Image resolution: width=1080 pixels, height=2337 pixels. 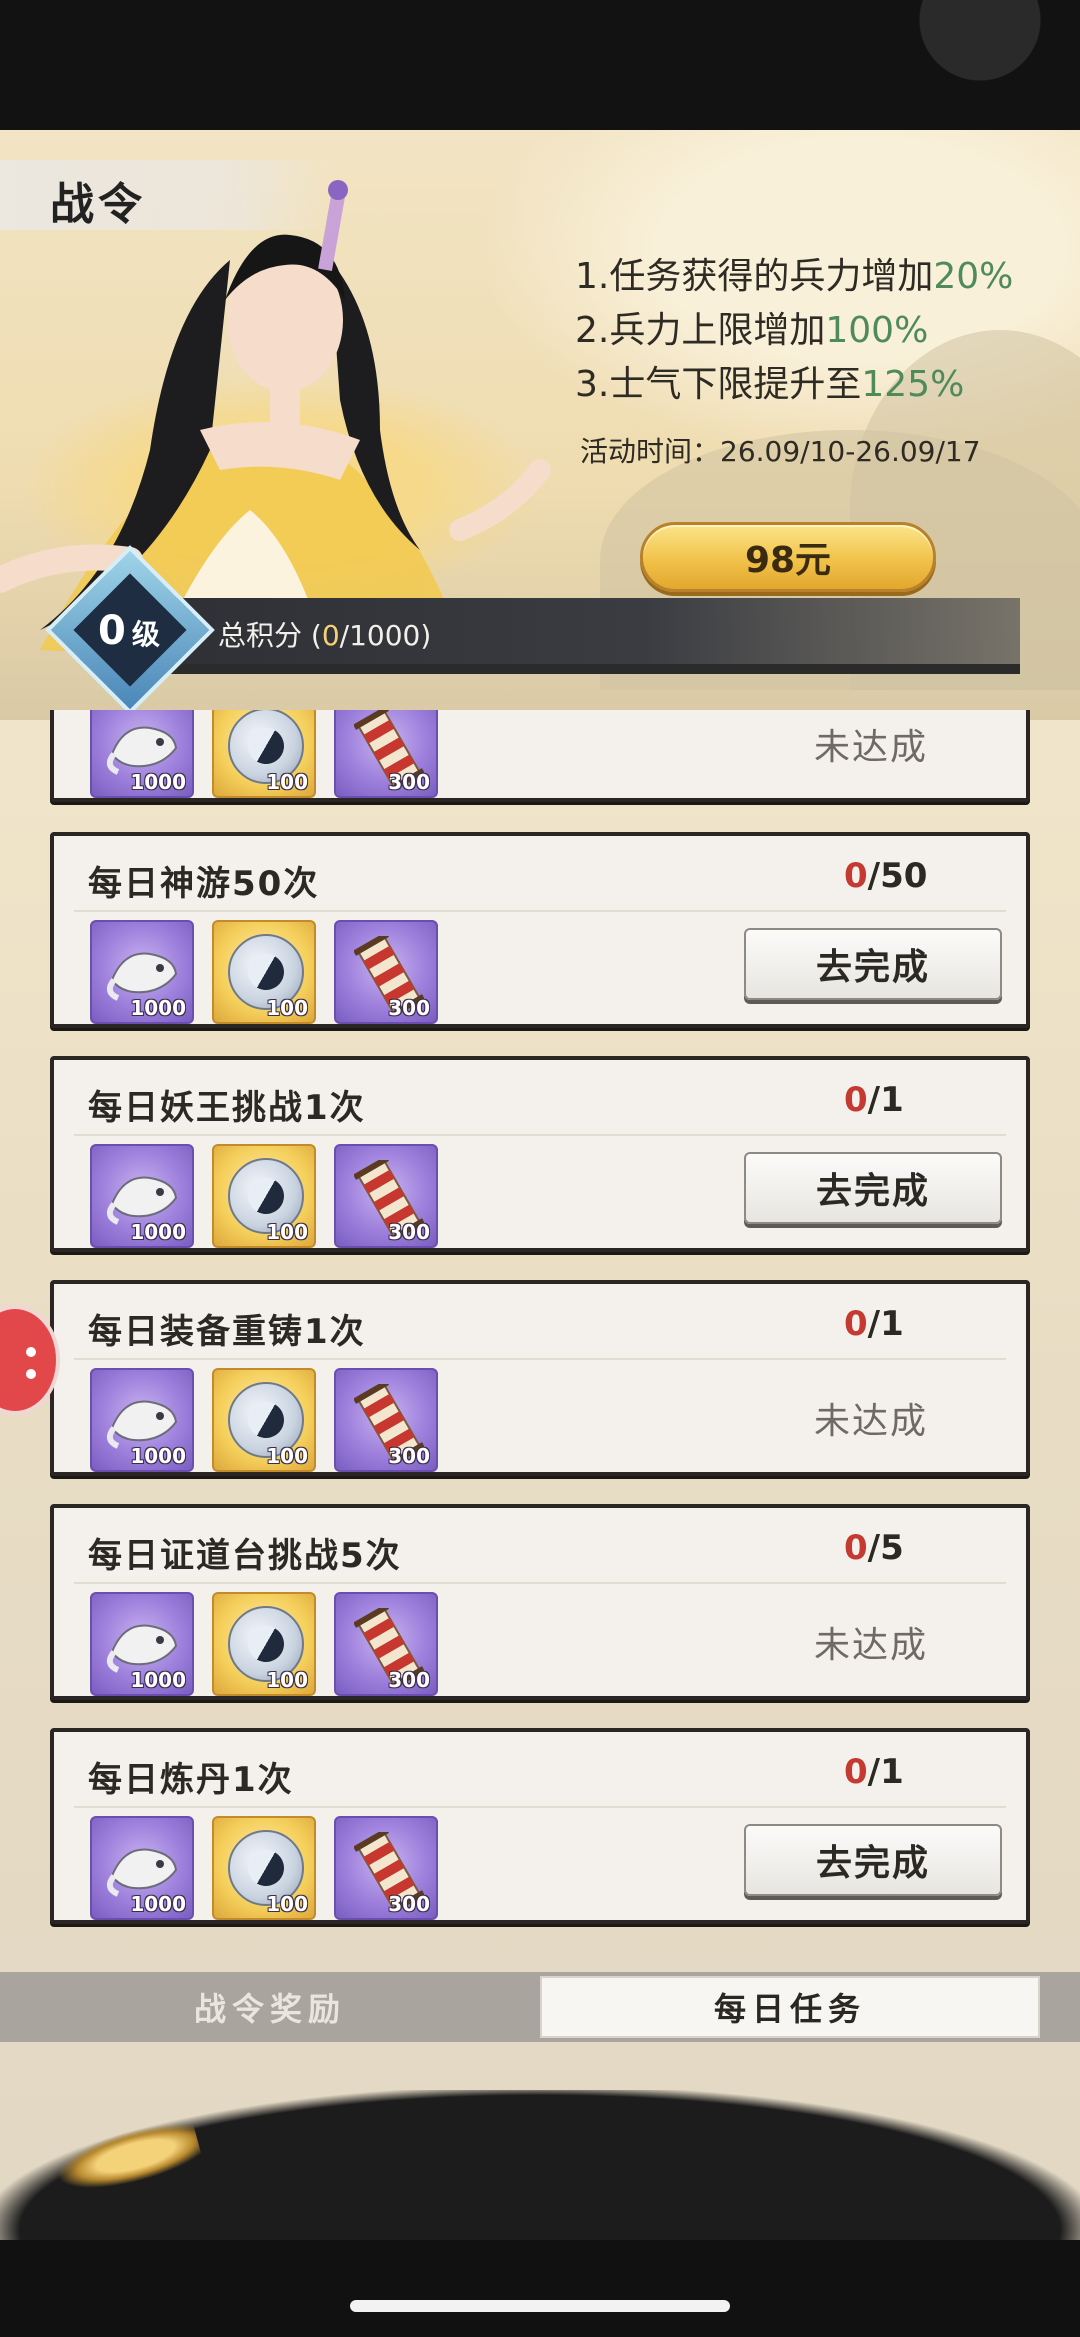 What do you see at coordinates (191, 1780) in the screenshot?
I see `task-title: 每日炼丹1次` at bounding box center [191, 1780].